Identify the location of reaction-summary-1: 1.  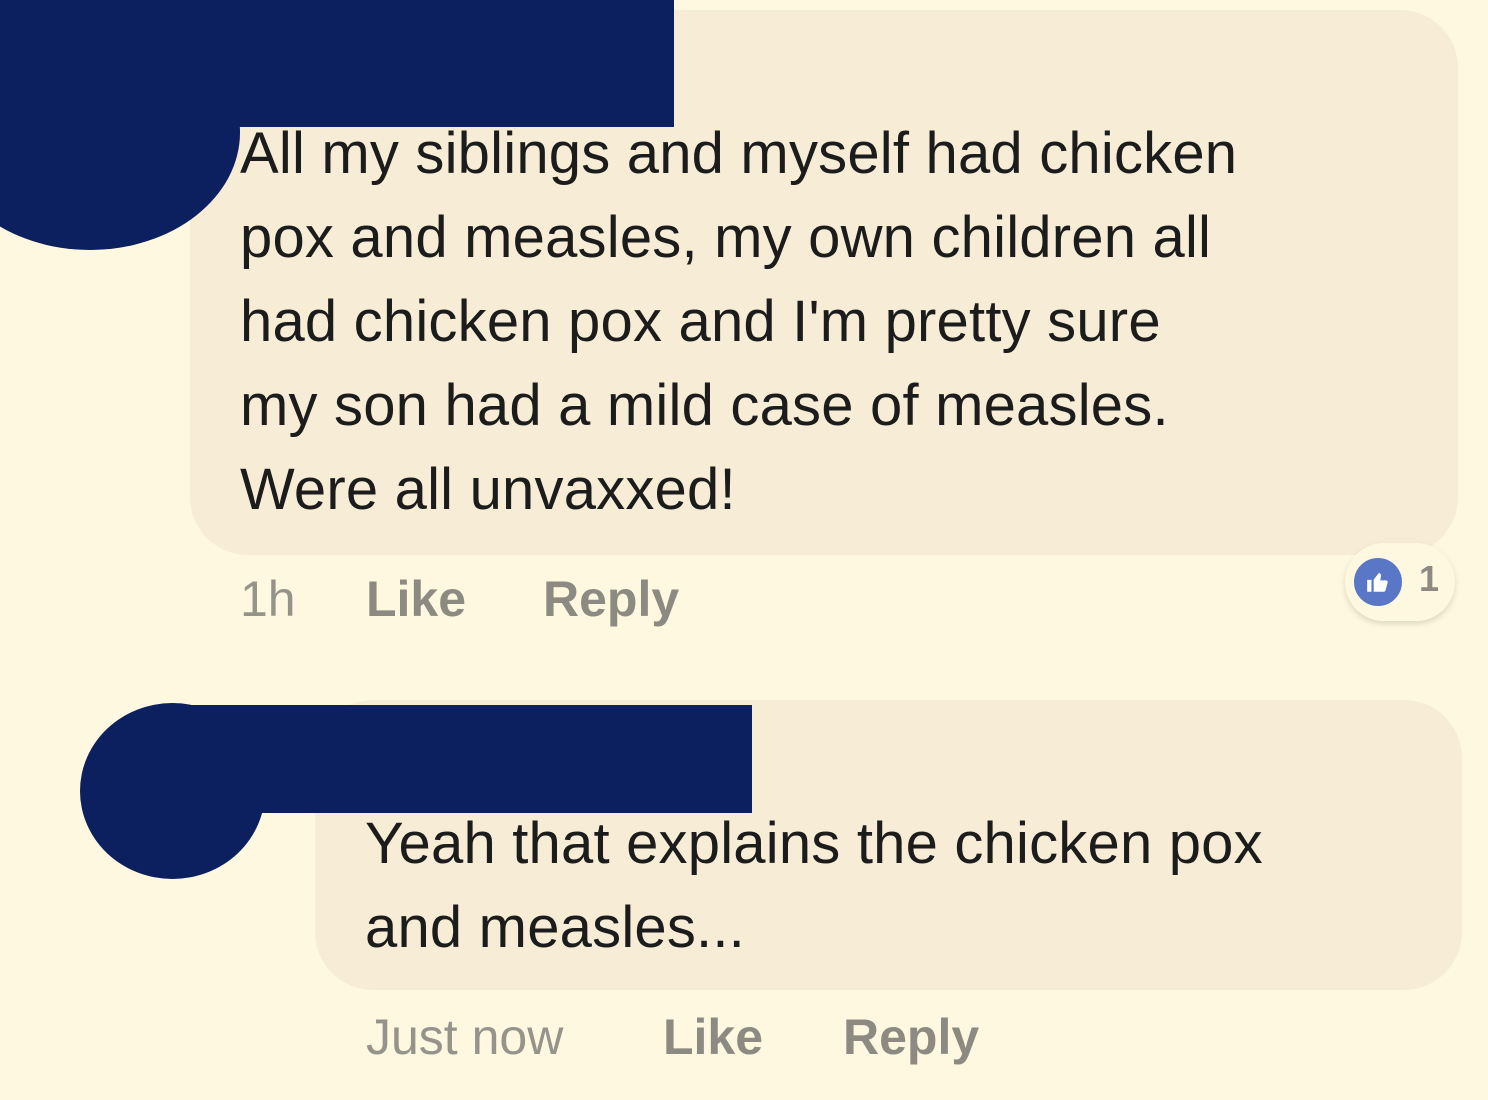
(1400, 582).